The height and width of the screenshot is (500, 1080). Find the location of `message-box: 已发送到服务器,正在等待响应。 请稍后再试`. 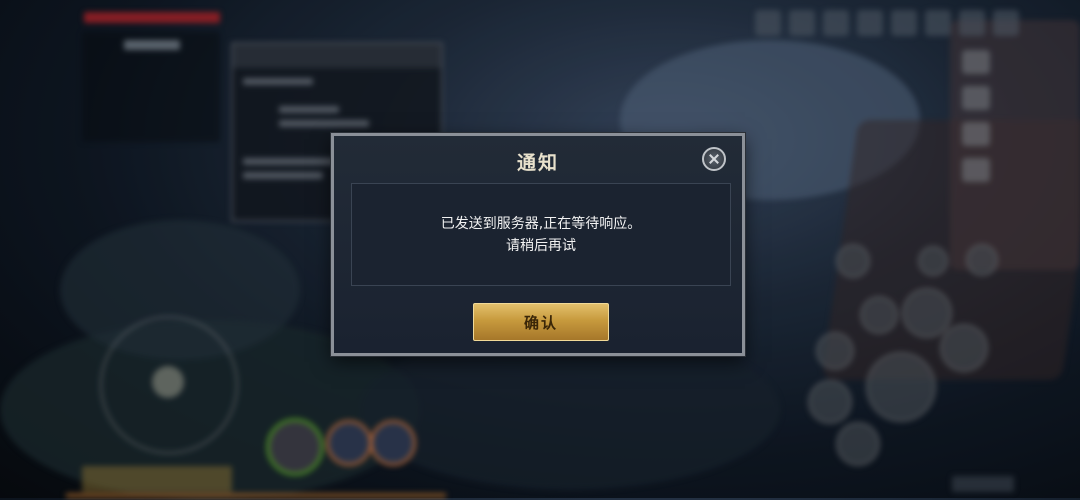

message-box: 已发送到服务器,正在等待响应。 请稍后再试 is located at coordinates (541, 234).